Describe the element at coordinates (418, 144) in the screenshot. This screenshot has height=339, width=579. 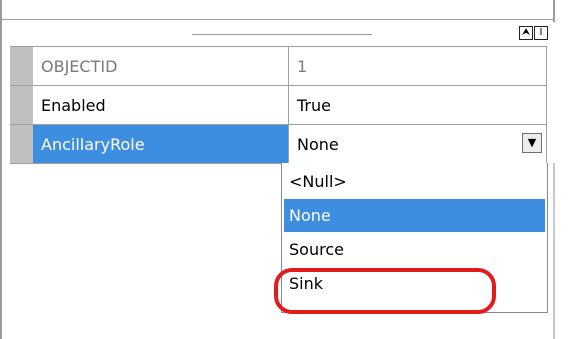
I see `ancillaryrole-combobox: None ▼` at that location.